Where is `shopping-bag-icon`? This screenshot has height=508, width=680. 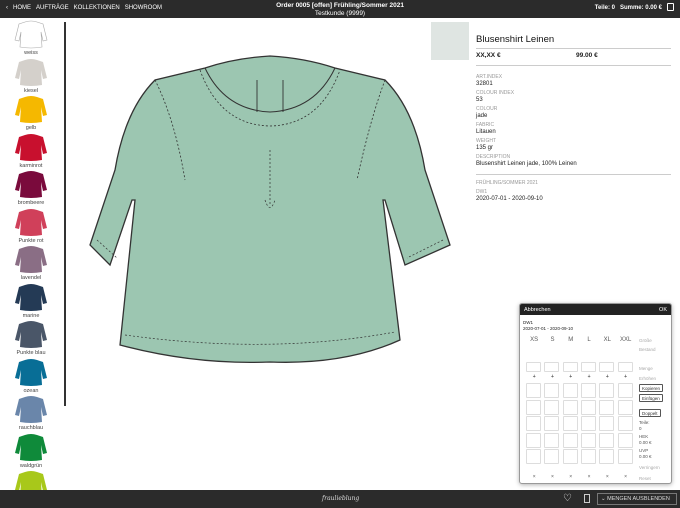 shopping-bag-icon is located at coordinates (670, 7).